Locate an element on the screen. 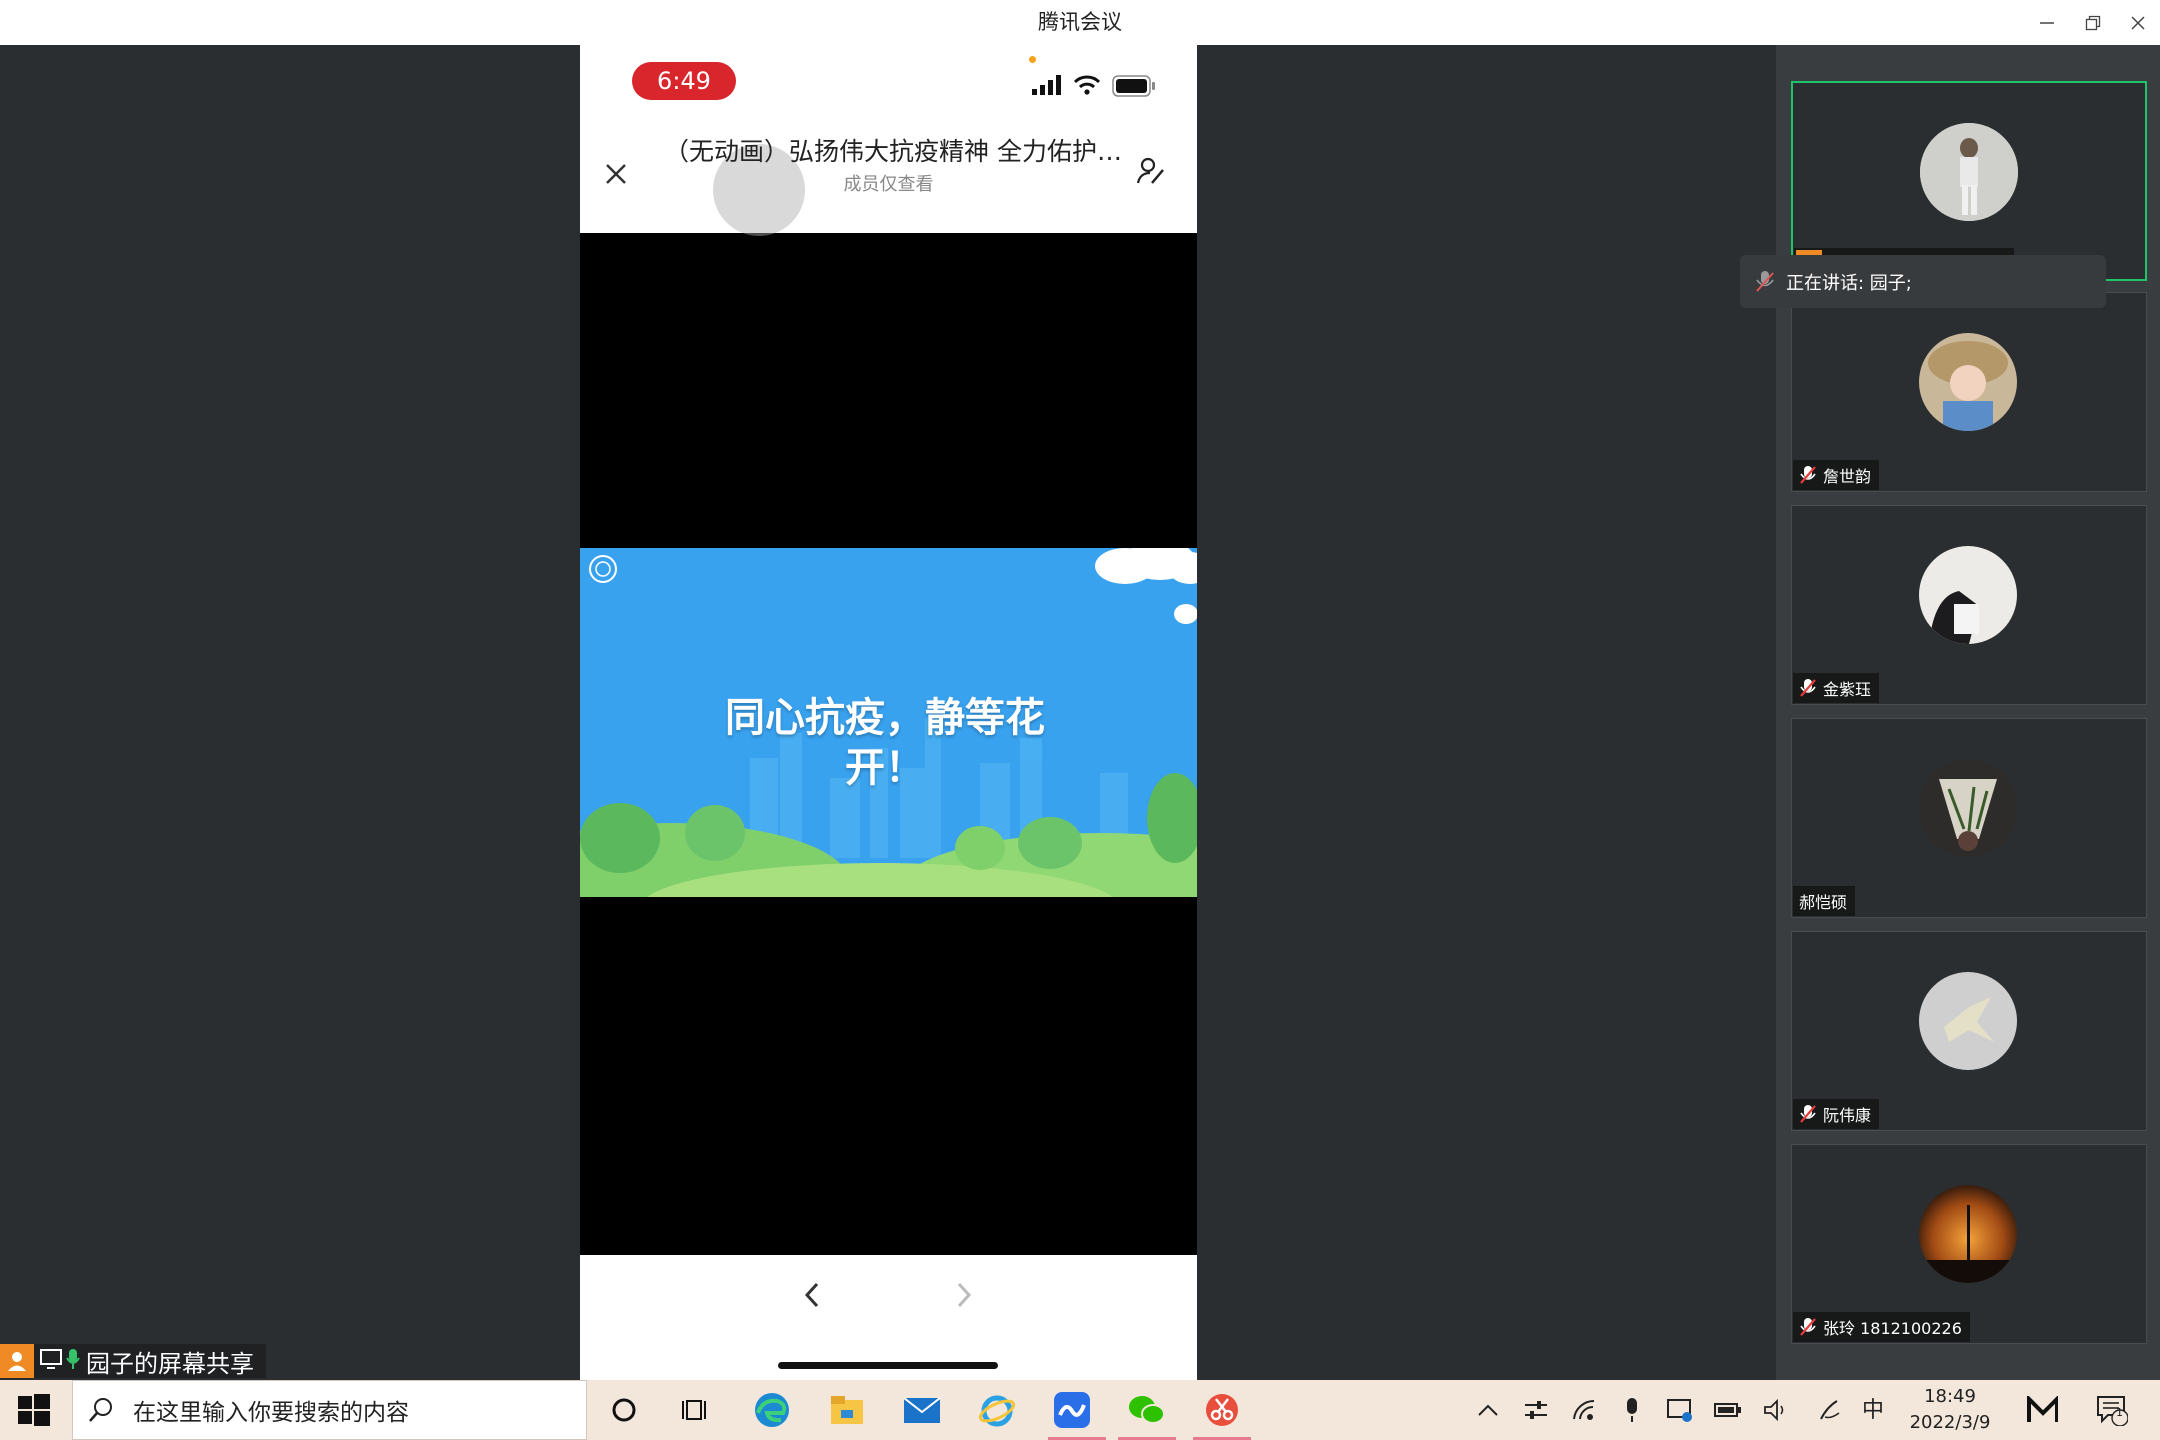 The height and width of the screenshot is (1440, 2160). name-tag: 阮伟康 is located at coordinates (1836, 1114).